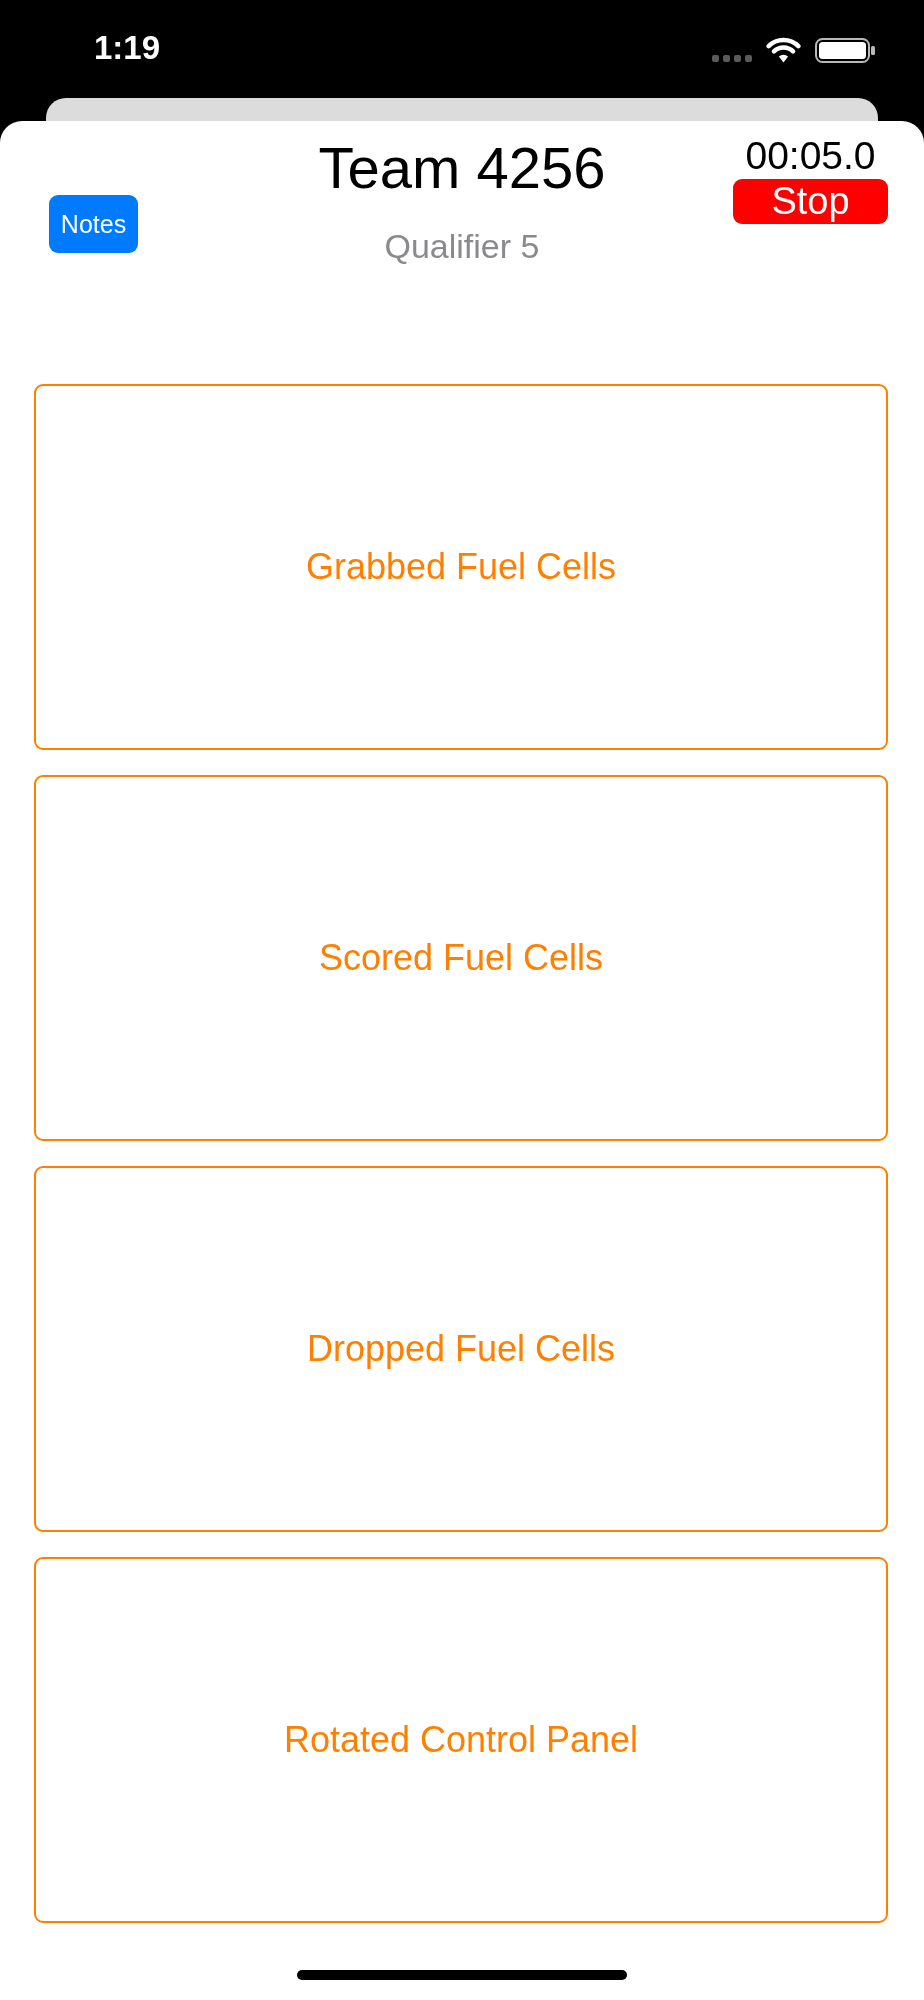  I want to click on match-subtitle: Qualifier 5, so click(462, 246).